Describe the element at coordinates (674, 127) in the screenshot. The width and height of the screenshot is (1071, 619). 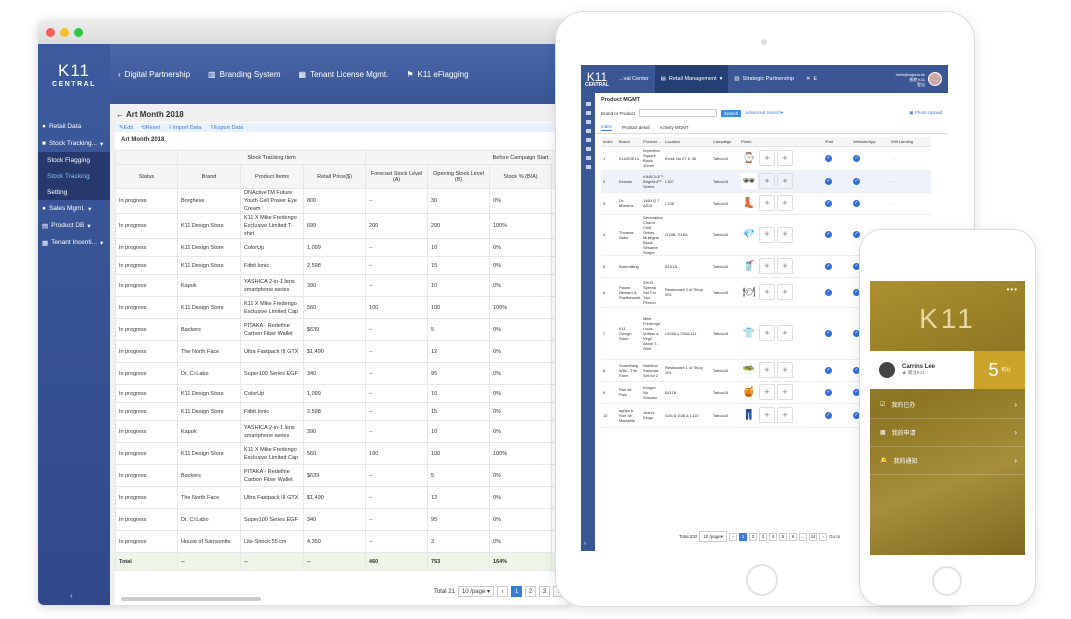
I see `tab-activity-mgmt: Activity MGMT` at that location.